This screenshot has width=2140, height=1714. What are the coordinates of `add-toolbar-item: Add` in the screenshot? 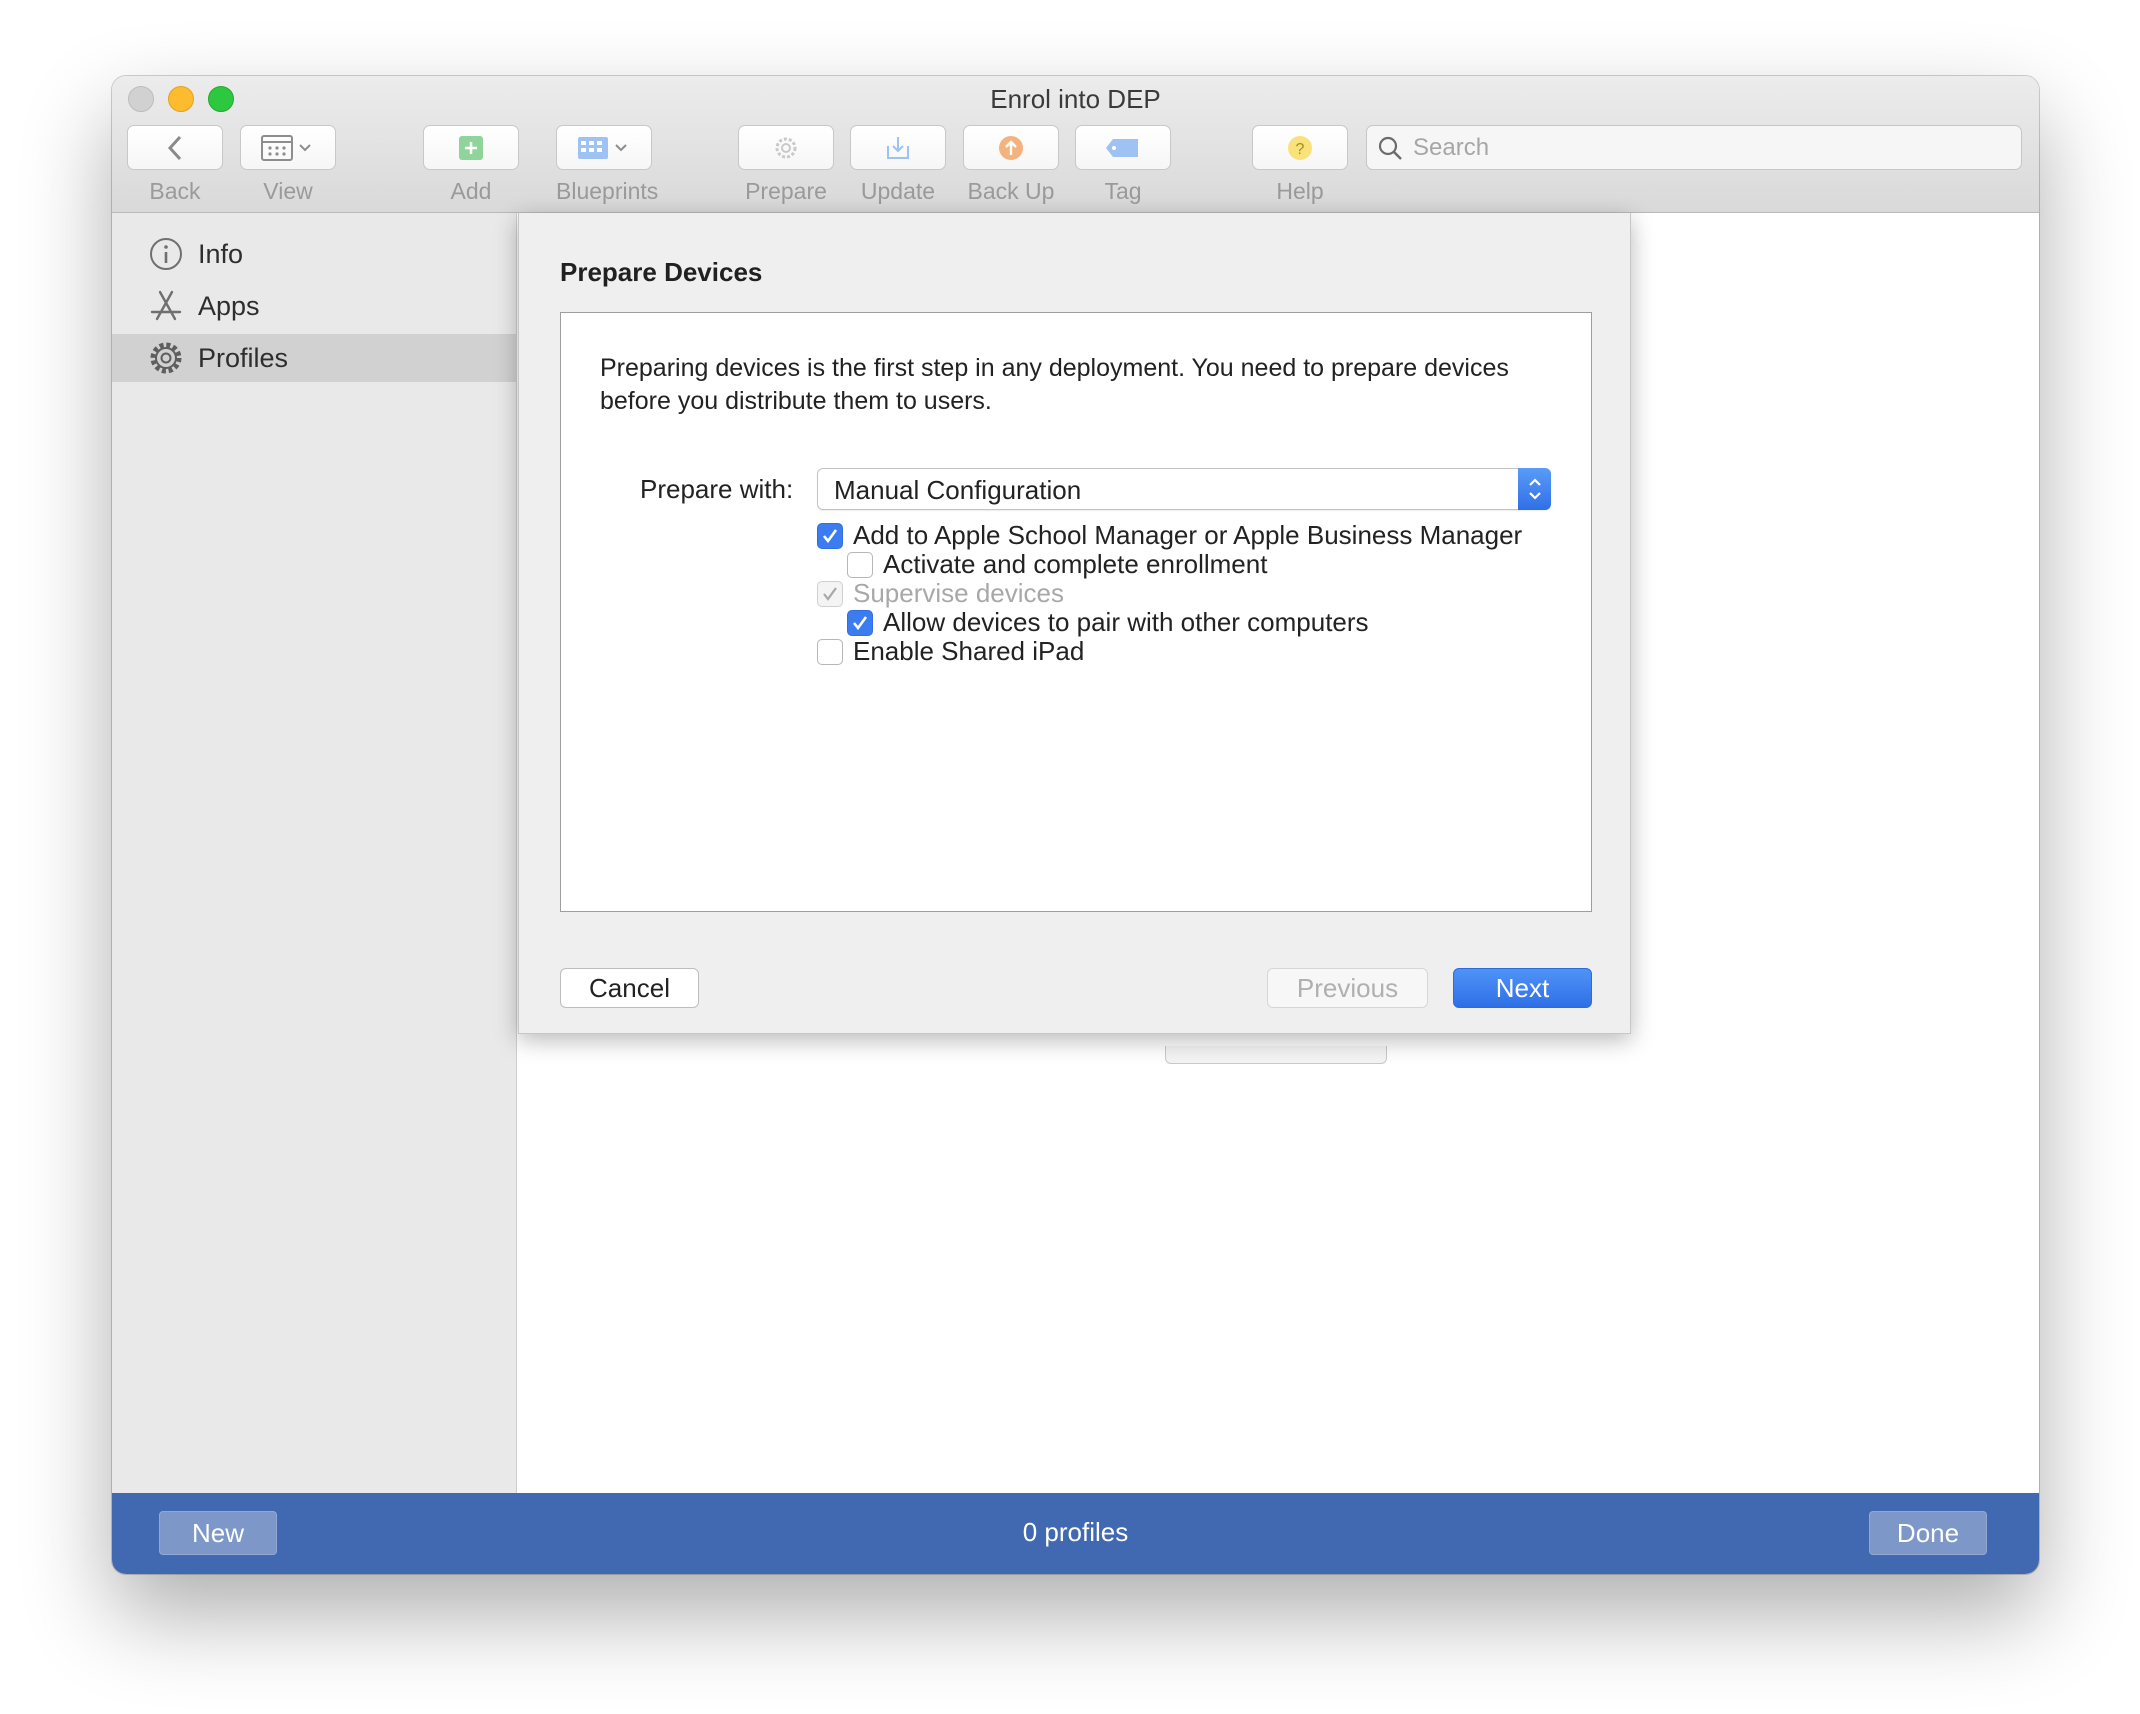 It's located at (471, 165).